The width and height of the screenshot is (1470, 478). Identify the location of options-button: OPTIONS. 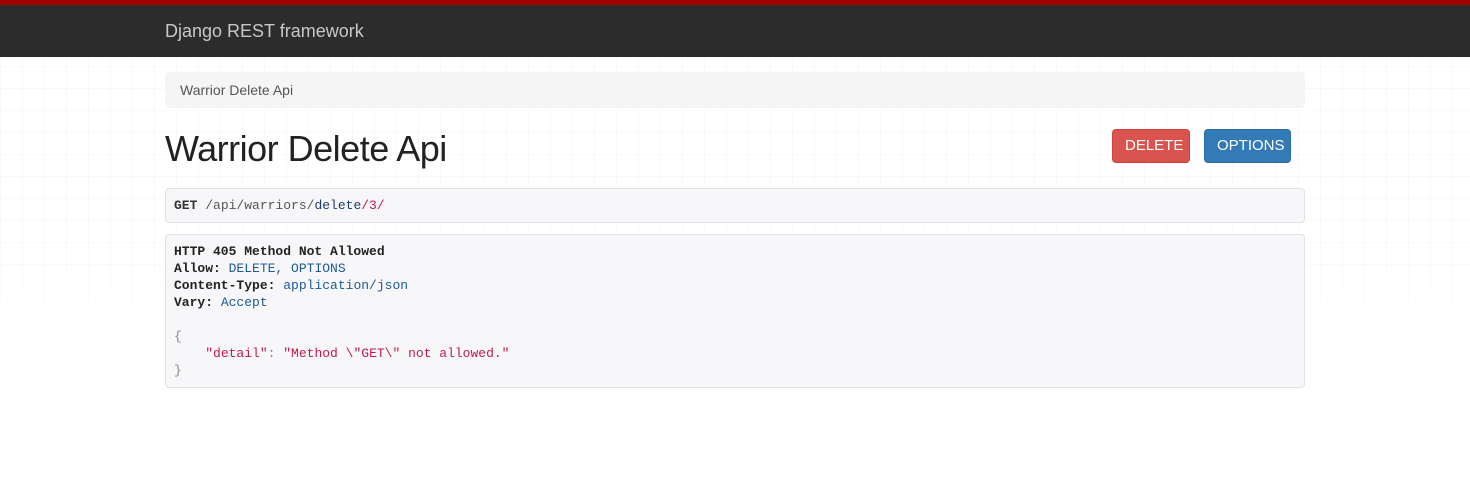
(1247, 146).